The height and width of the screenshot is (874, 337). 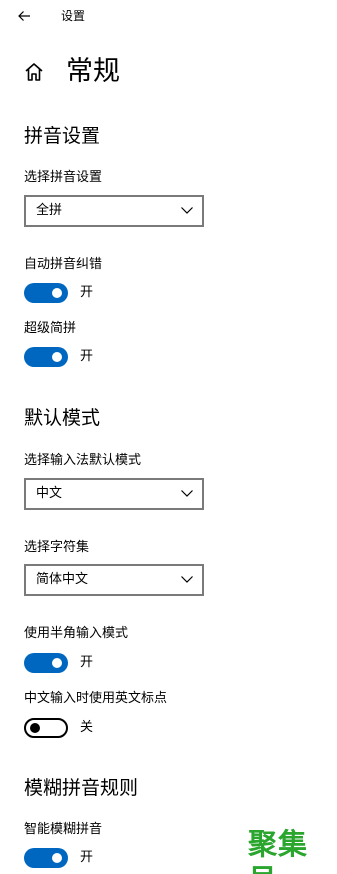 What do you see at coordinates (87, 727) in the screenshot?
I see `english-punct-state: 关` at bounding box center [87, 727].